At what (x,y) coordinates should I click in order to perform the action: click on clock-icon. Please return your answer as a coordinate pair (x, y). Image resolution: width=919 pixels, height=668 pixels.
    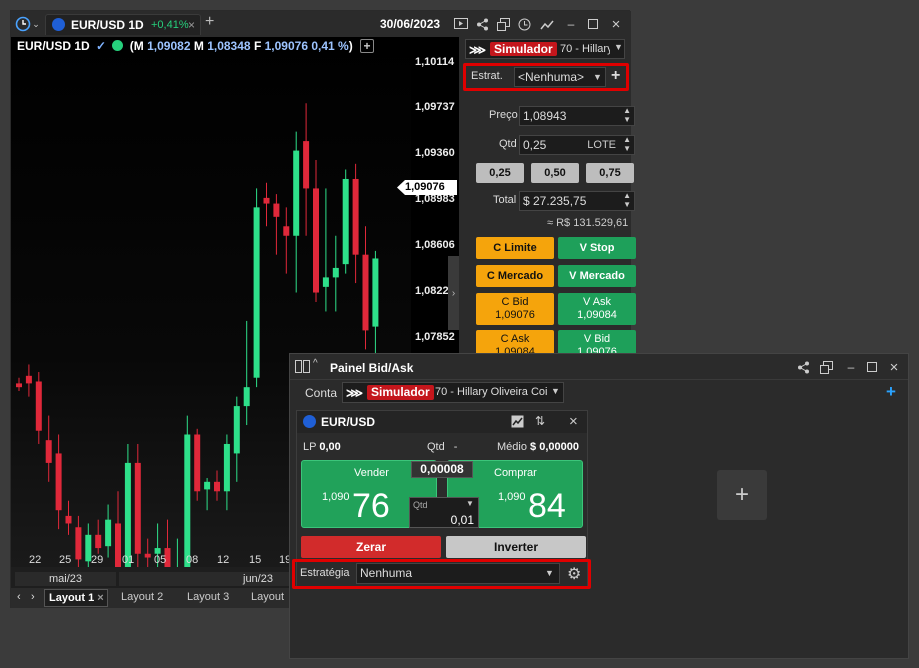
    Looking at the image, I should click on (23, 24).